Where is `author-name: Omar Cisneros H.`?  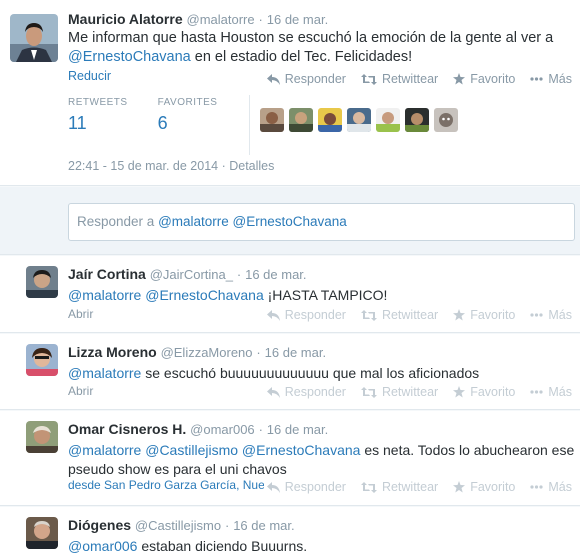
author-name: Omar Cisneros H. is located at coordinates (127, 429).